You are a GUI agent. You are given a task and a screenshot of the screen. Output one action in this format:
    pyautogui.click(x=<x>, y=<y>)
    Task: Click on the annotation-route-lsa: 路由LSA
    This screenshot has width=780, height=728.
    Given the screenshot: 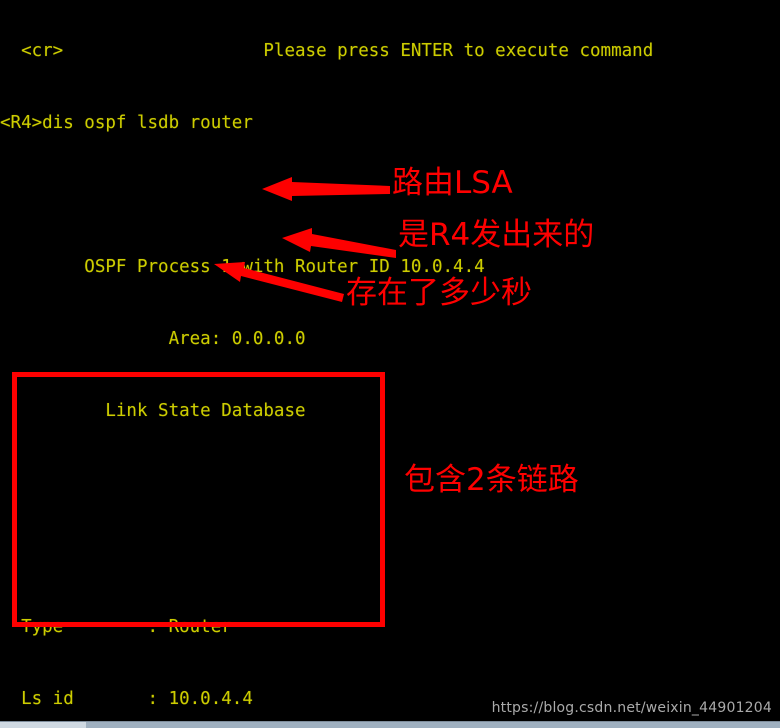 What is the action you would take?
    pyautogui.click(x=452, y=183)
    